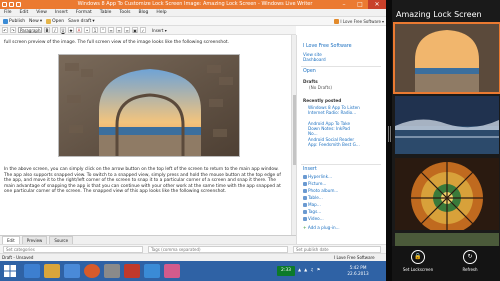  I want to click on bullets-icon: •, so click(87, 30).